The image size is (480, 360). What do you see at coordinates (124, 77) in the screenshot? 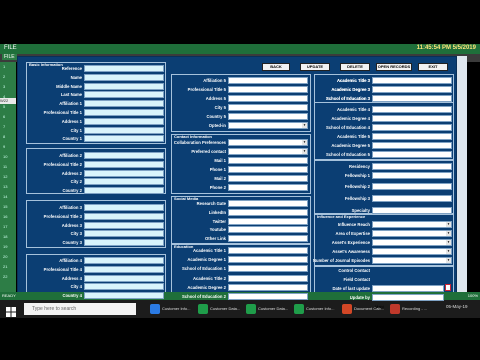
I see `field-name` at bounding box center [124, 77].